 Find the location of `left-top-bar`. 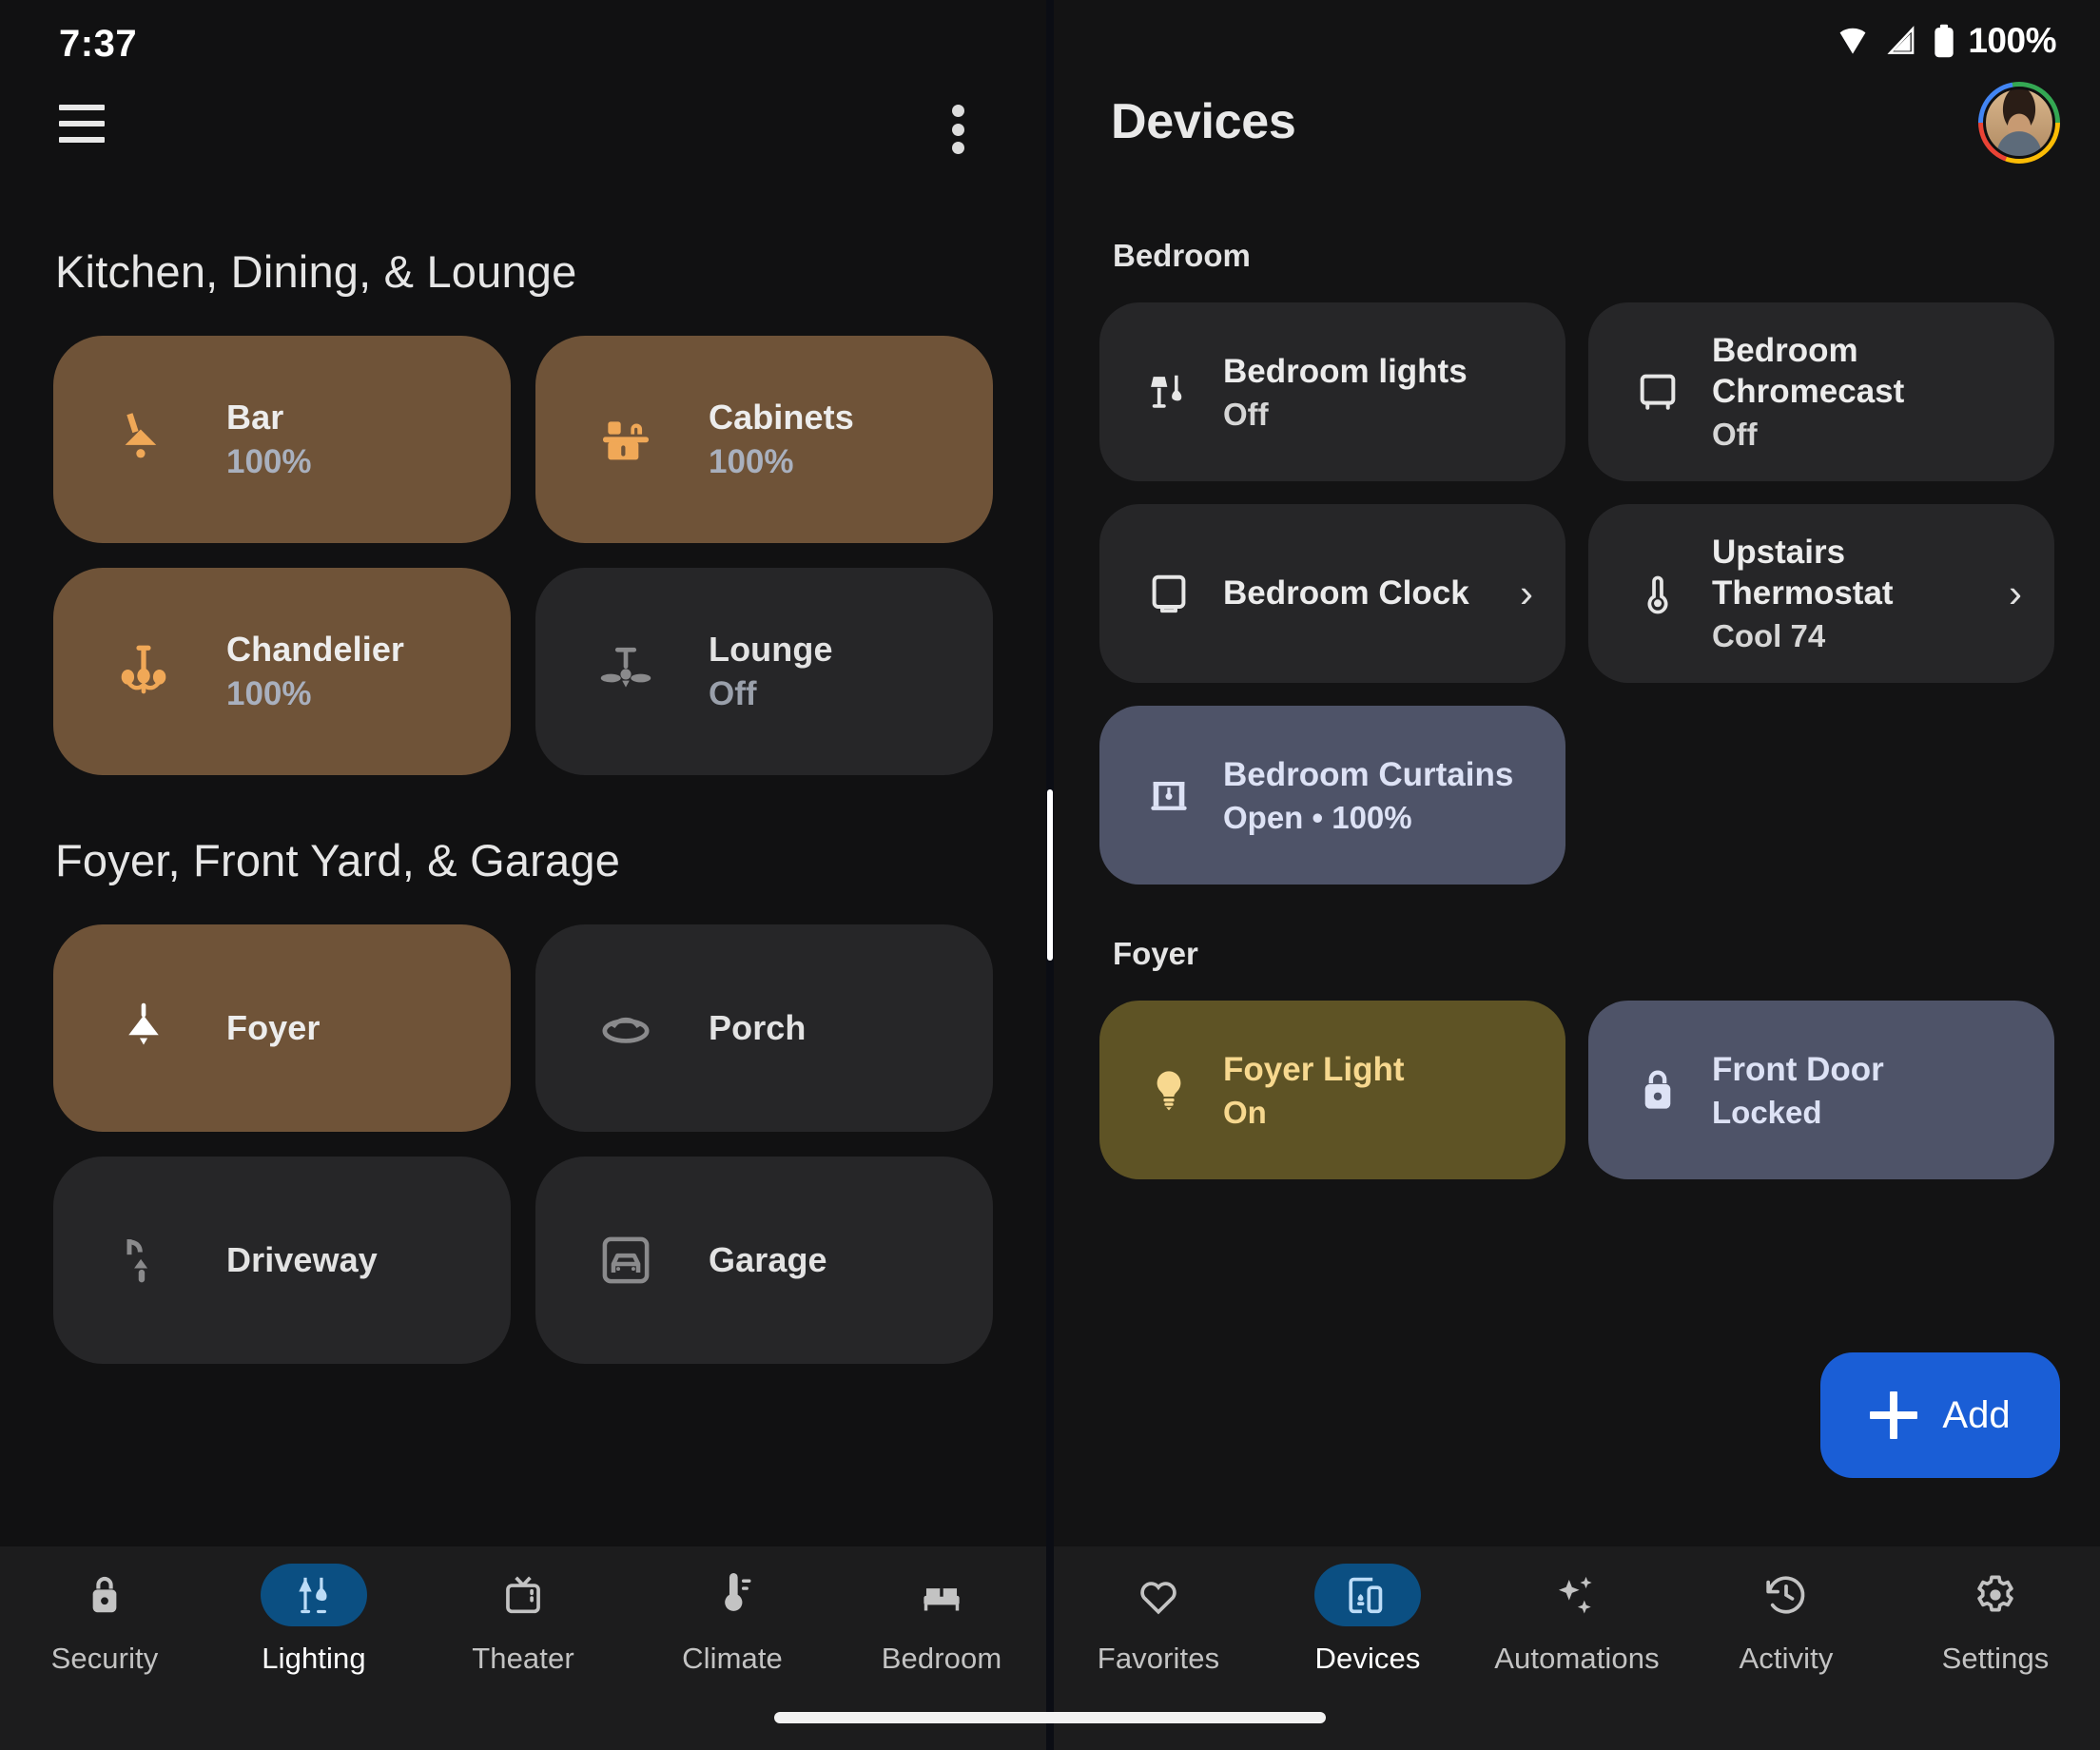

left-top-bar is located at coordinates (523, 133).